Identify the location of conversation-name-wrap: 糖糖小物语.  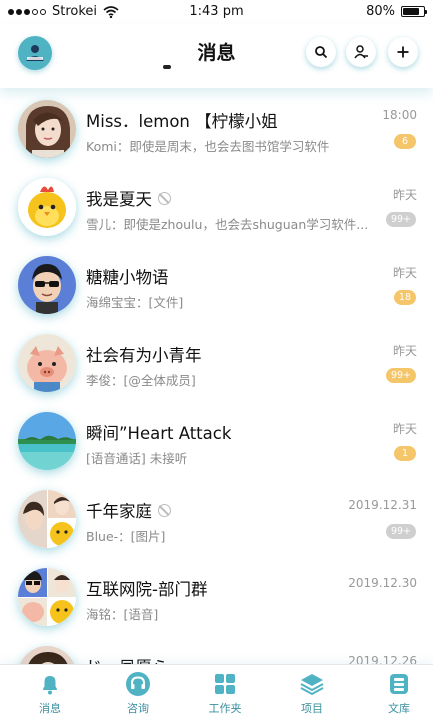
(229, 276).